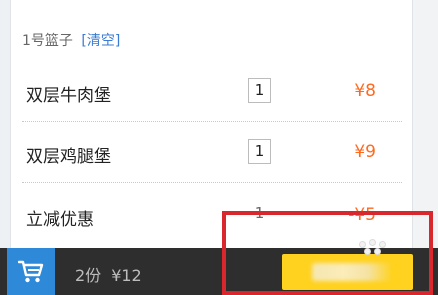 The image size is (438, 295). I want to click on basket-item: 双层牛肉堡 1 ¥8, so click(212, 93).